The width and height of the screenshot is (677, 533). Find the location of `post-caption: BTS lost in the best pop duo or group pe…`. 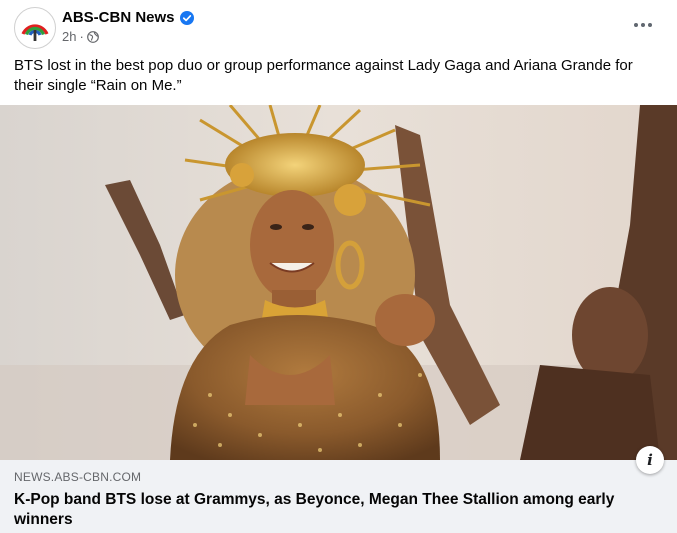

post-caption: BTS lost in the best pop duo or group pe… is located at coordinates (323, 75).